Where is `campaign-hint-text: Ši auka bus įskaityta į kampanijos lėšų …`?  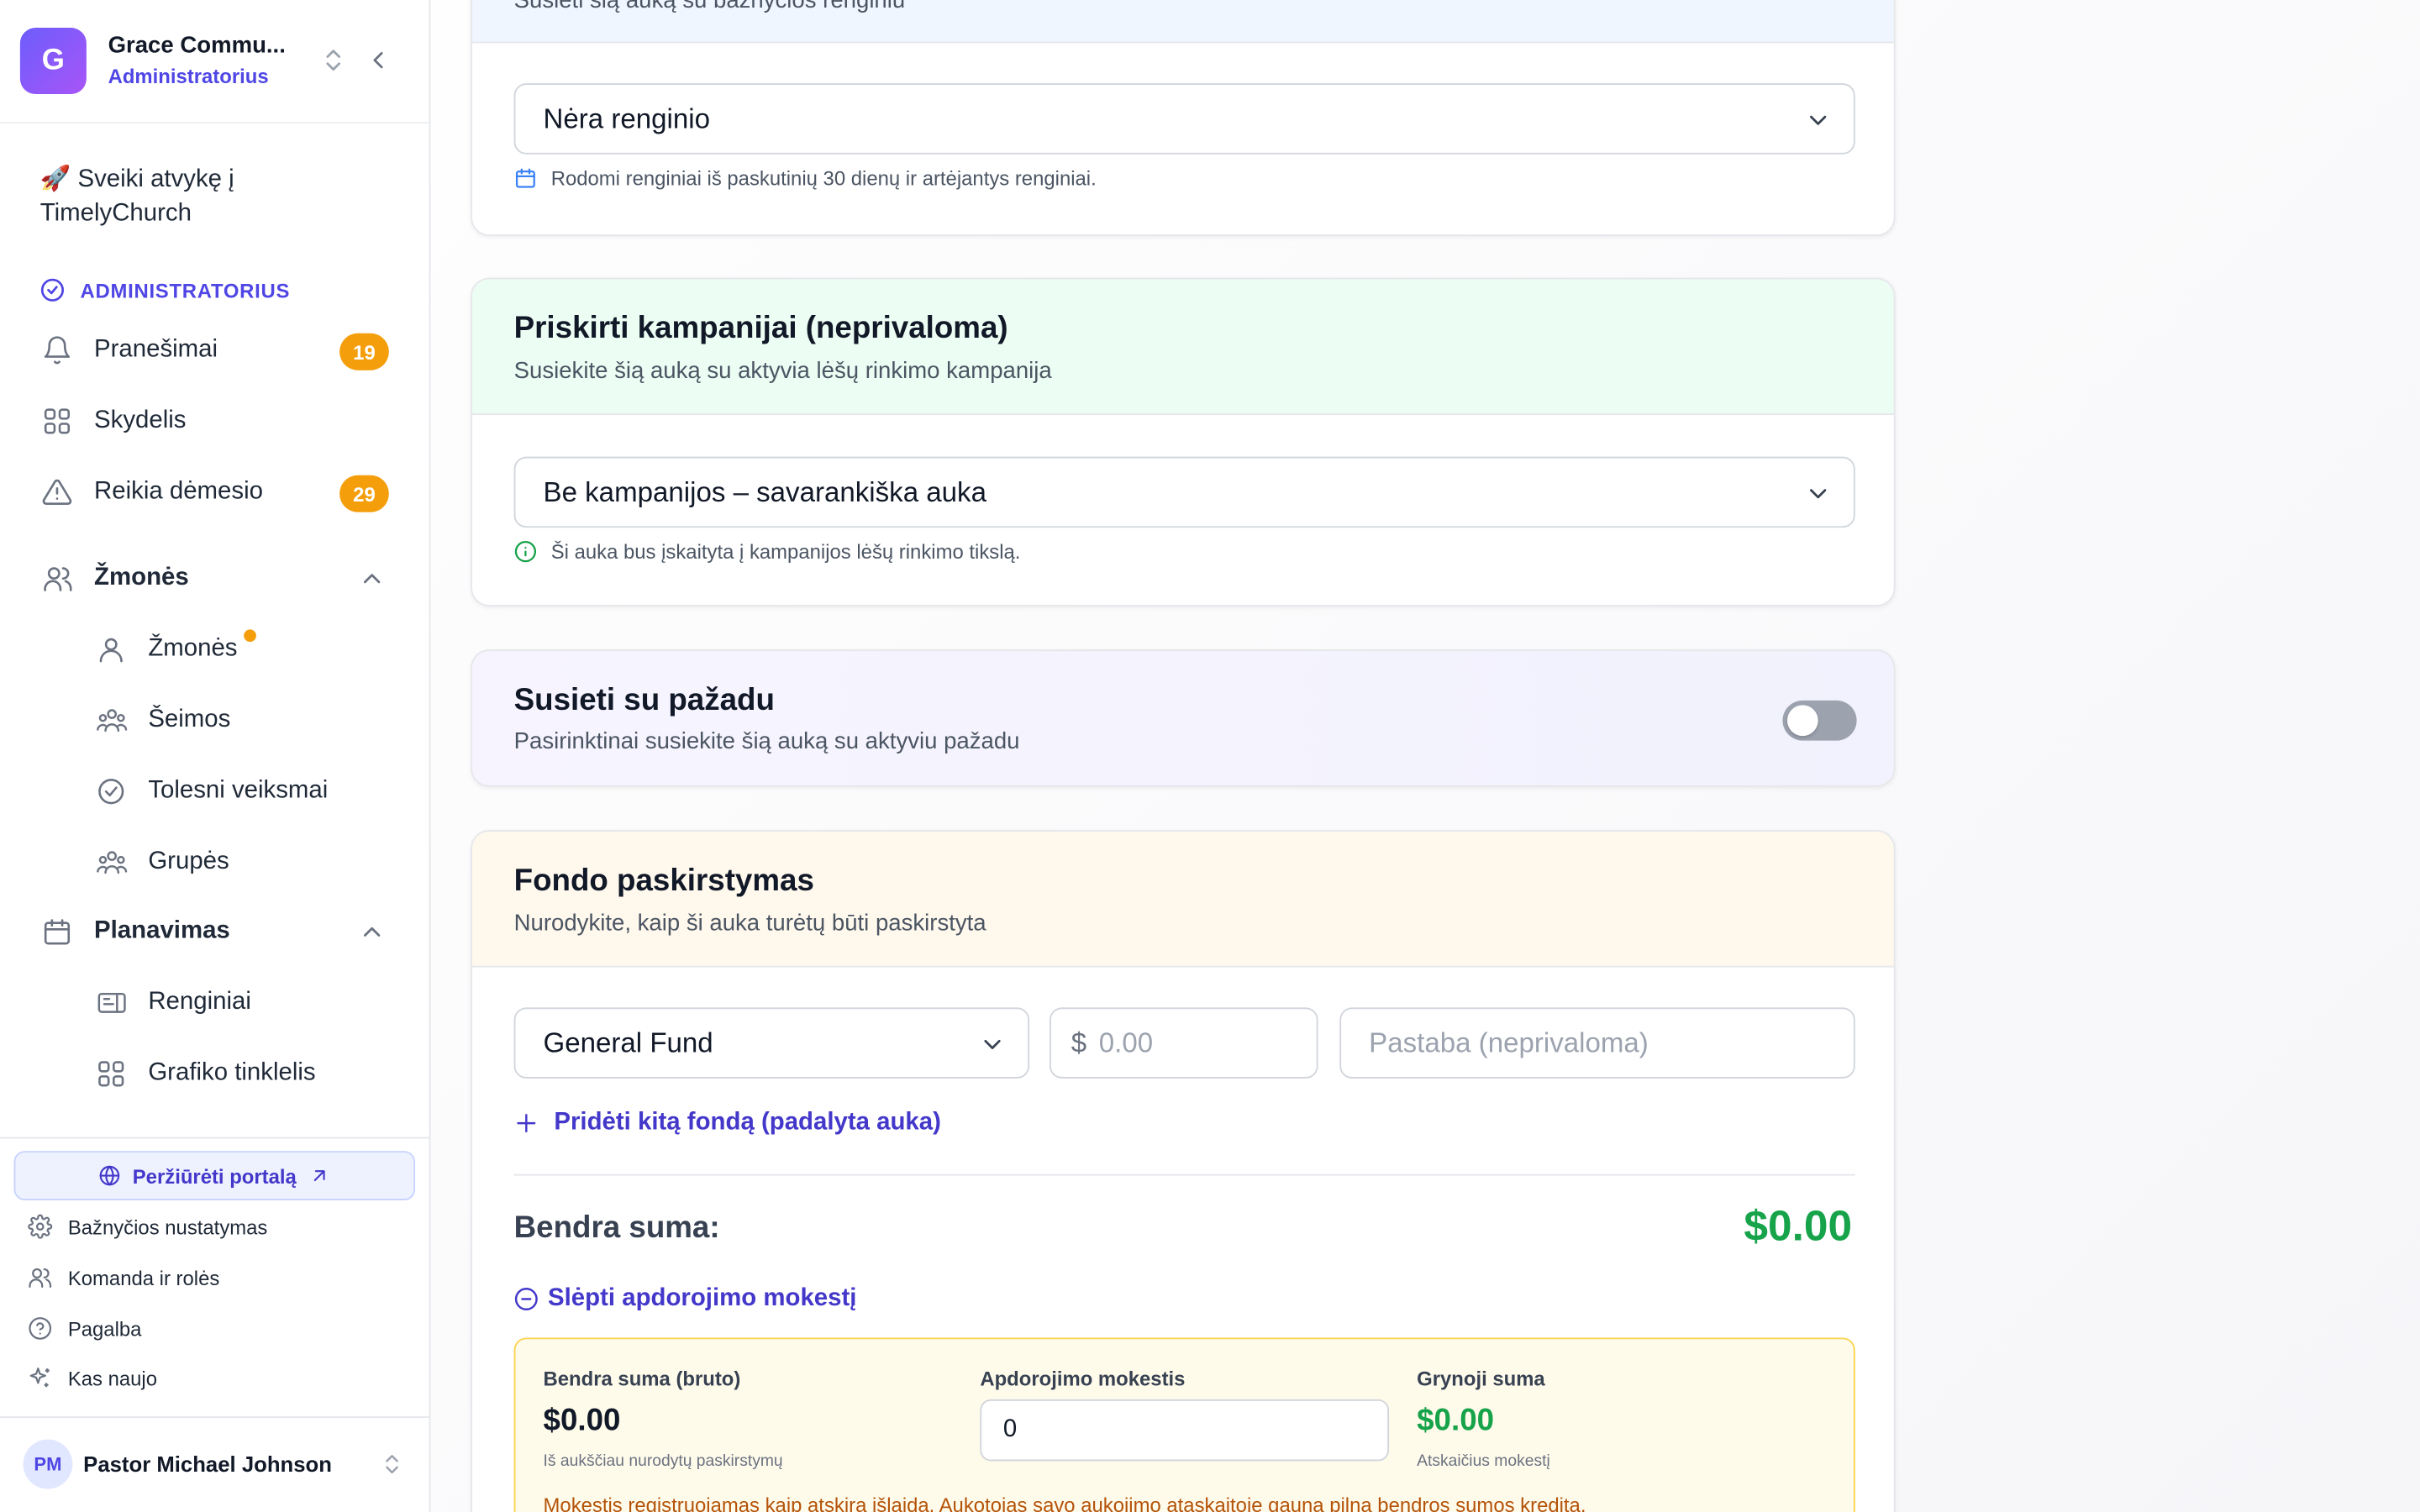
campaign-hint-text: Ši auka bus įskaityta į kampanijos lėšų … is located at coordinates (785, 551).